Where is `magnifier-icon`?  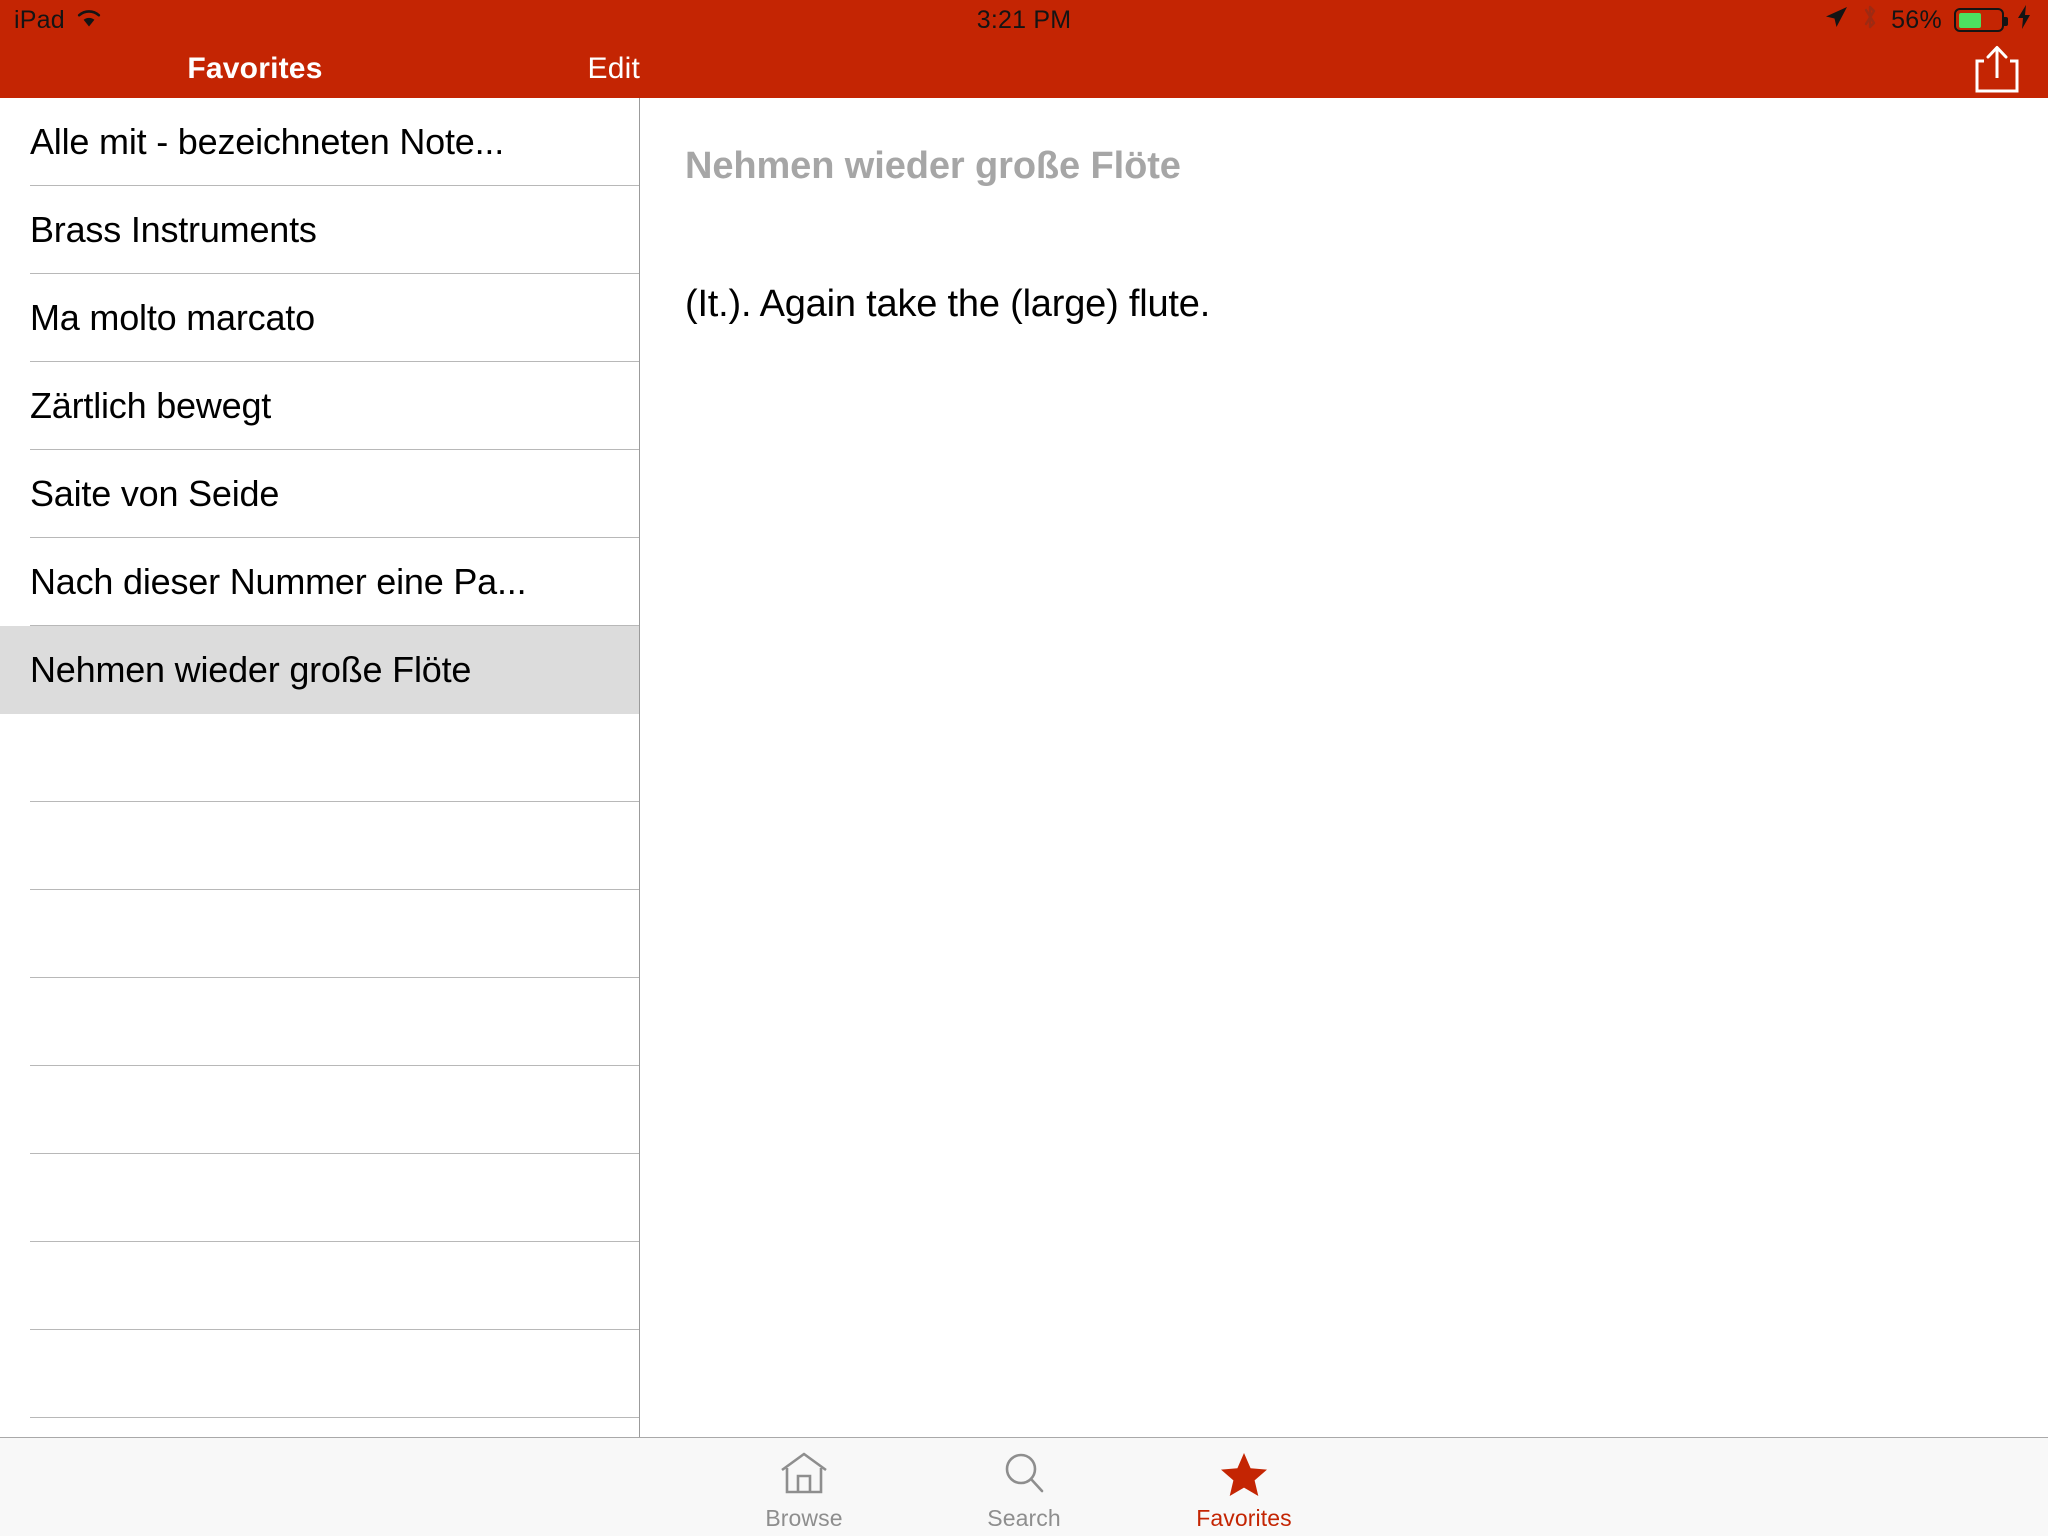
magnifier-icon is located at coordinates (1024, 1474).